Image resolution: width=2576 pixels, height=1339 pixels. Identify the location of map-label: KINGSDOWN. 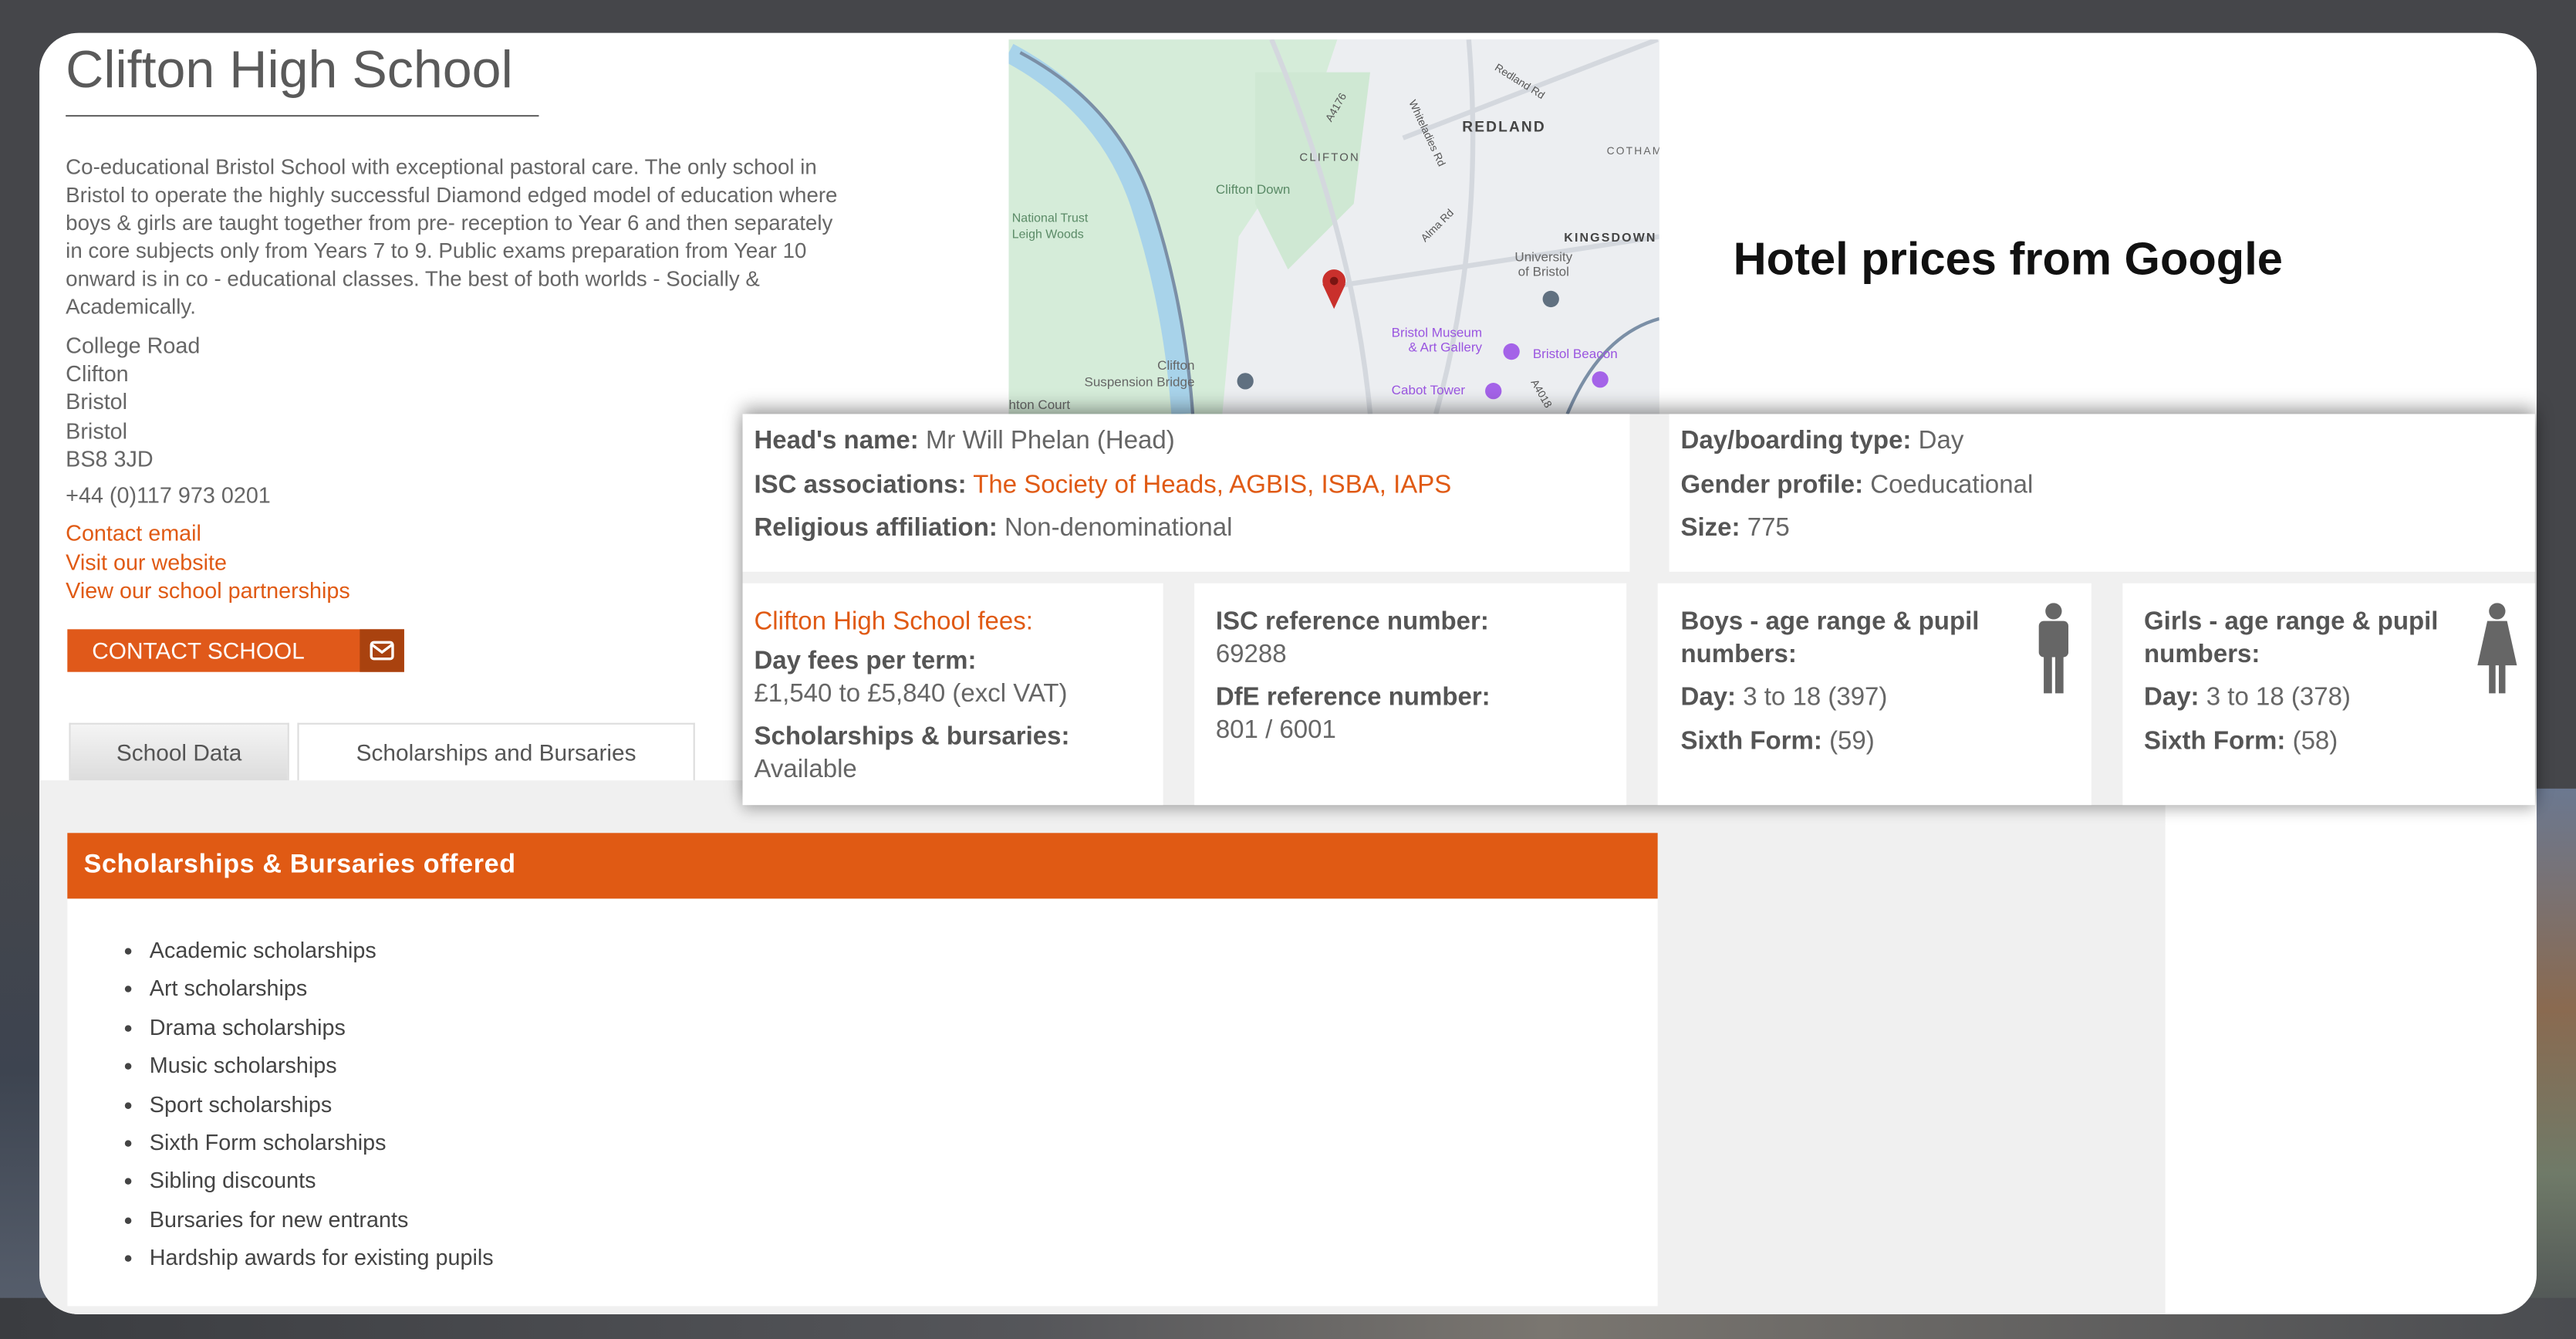
(1610, 237).